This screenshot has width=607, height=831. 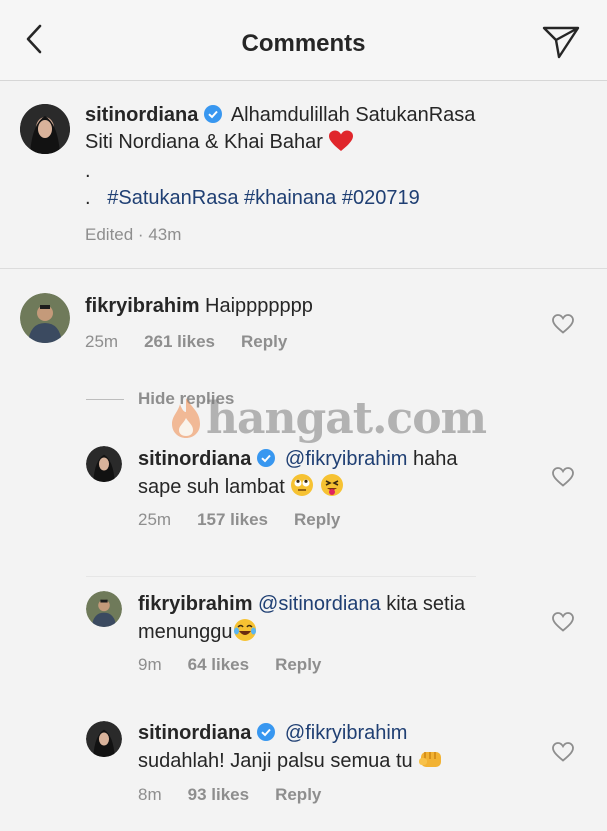 I want to click on hide-replies-line, so click(x=105, y=399).